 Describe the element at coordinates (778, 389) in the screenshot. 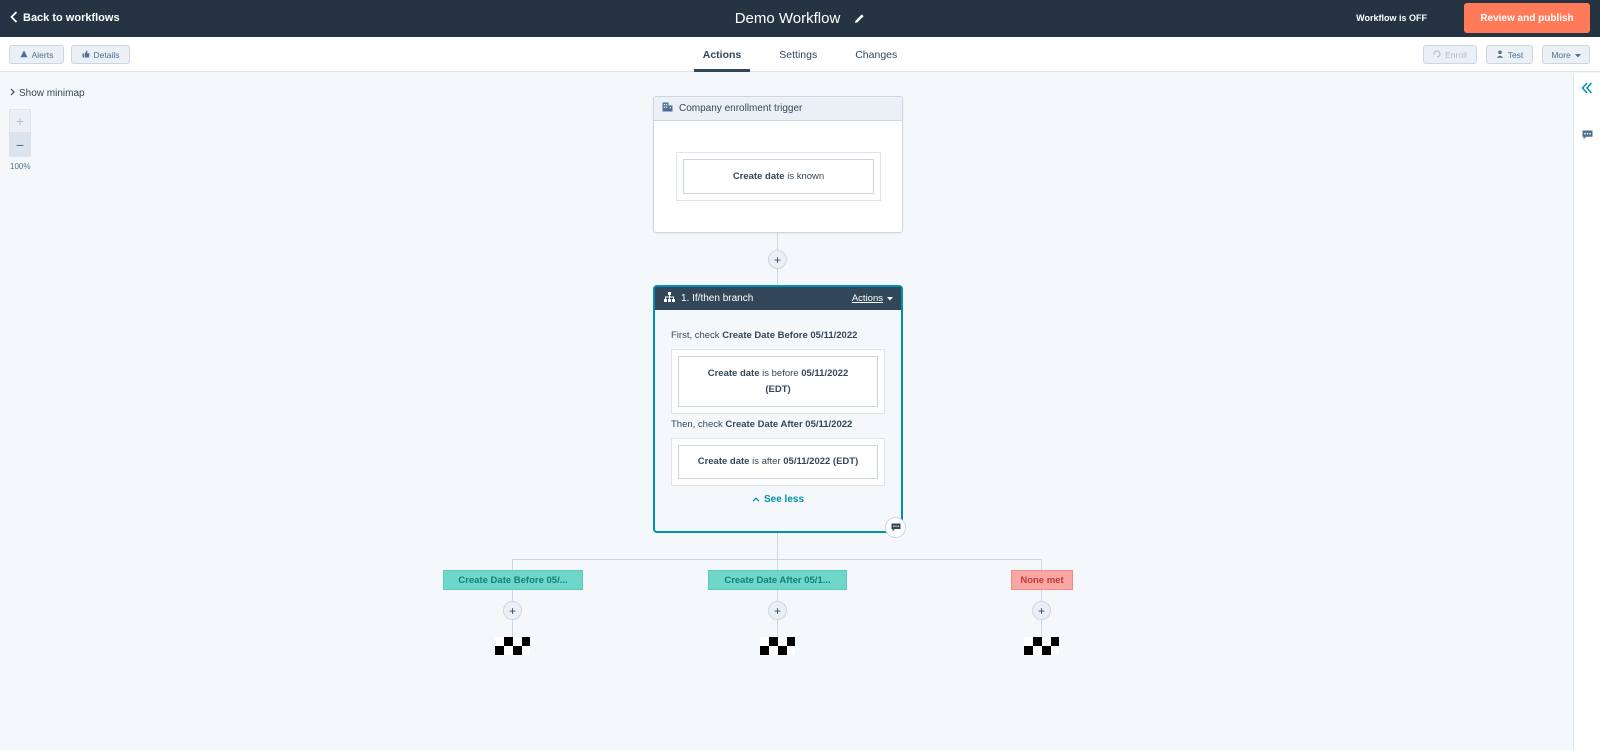

I see `condition-timezone: (EDT)` at that location.